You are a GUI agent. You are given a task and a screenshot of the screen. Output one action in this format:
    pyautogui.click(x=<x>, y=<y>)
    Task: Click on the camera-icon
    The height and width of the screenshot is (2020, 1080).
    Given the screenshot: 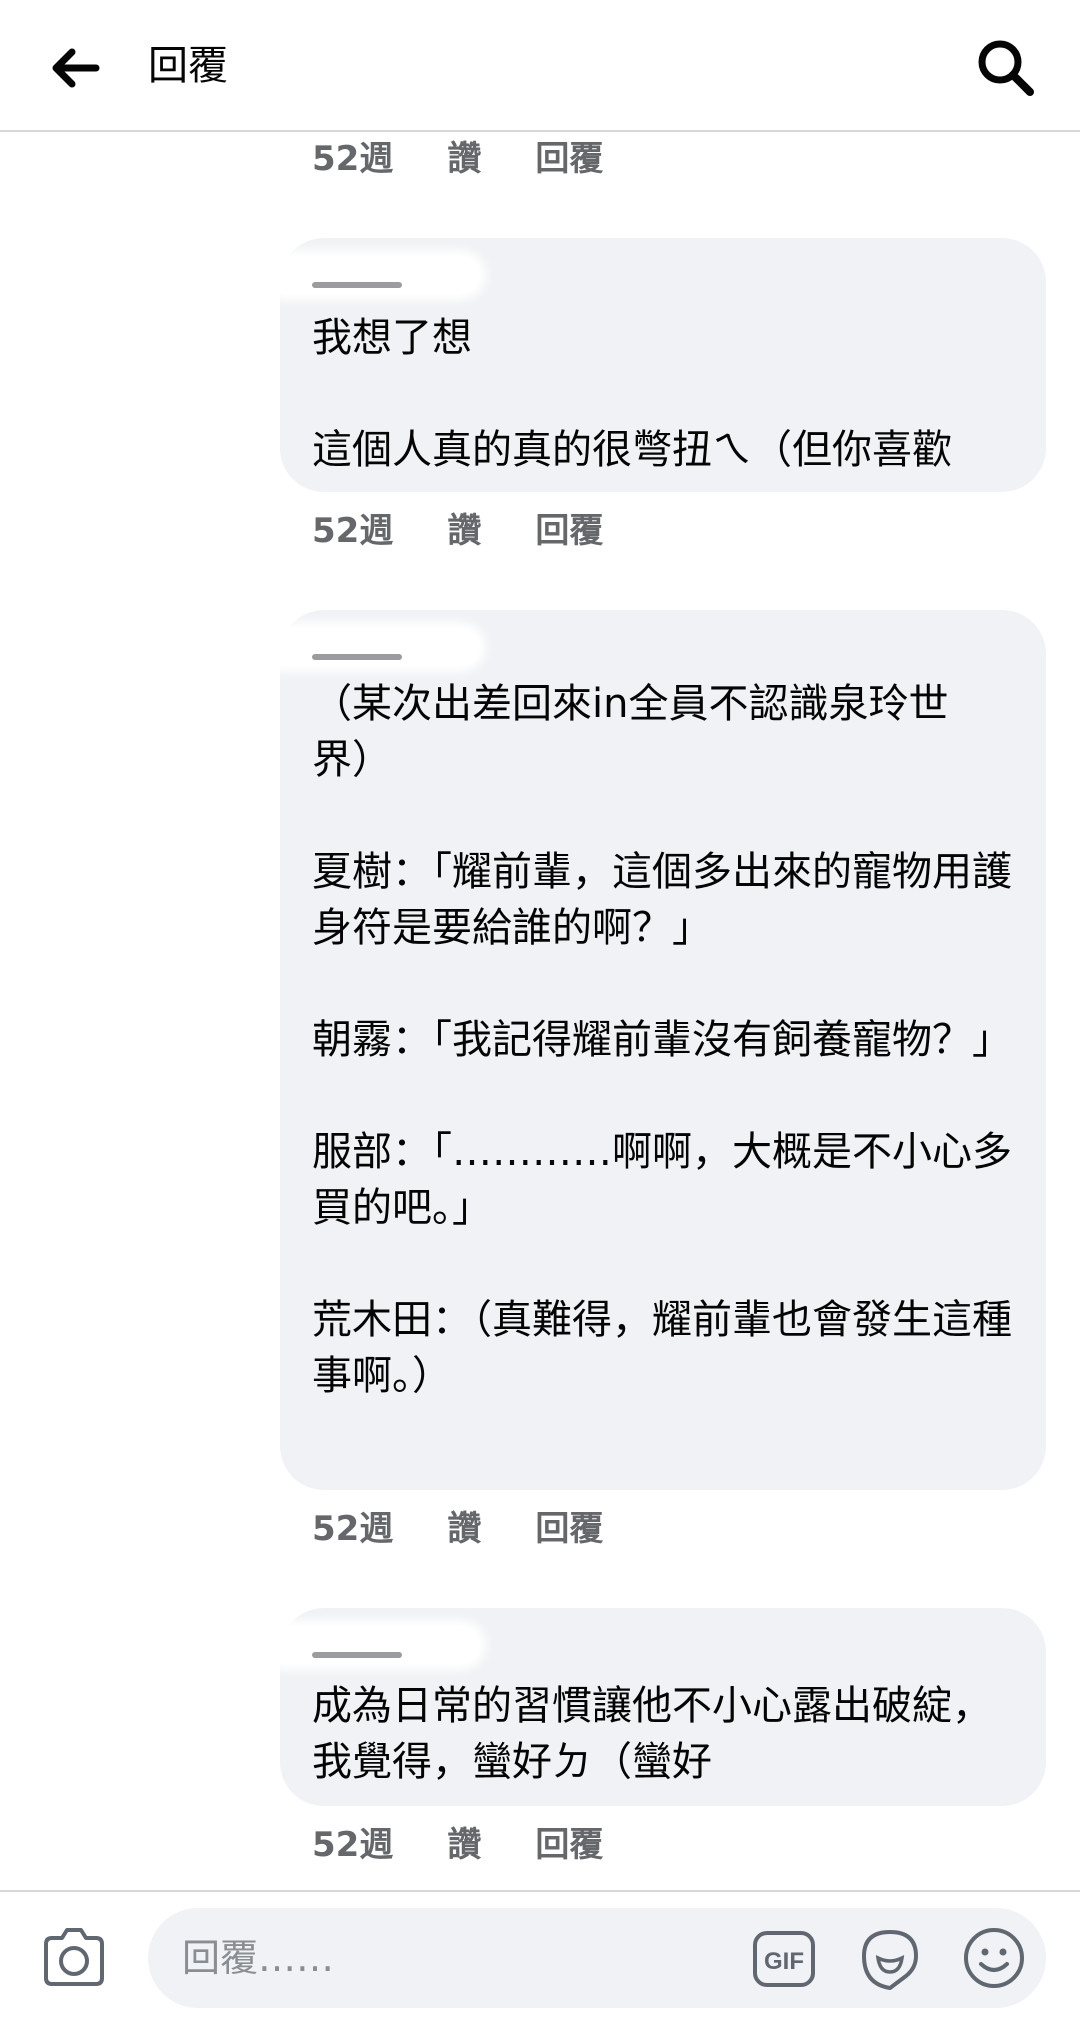 What is the action you would take?
    pyautogui.click(x=74, y=1957)
    